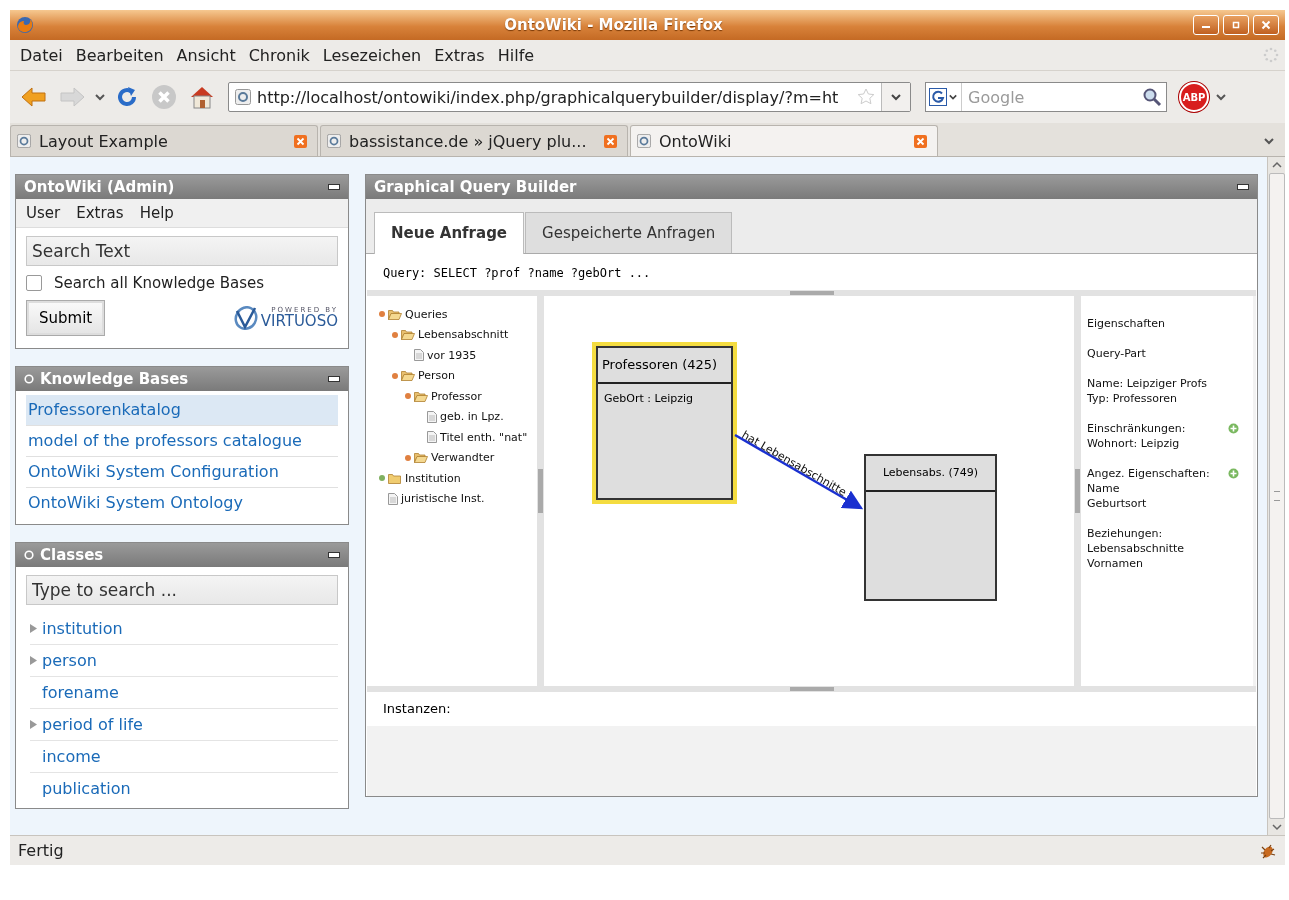 Image resolution: width=1289 pixels, height=900 pixels. Describe the element at coordinates (1126, 323) in the screenshot. I see `property-text: Eigenschaften` at that location.